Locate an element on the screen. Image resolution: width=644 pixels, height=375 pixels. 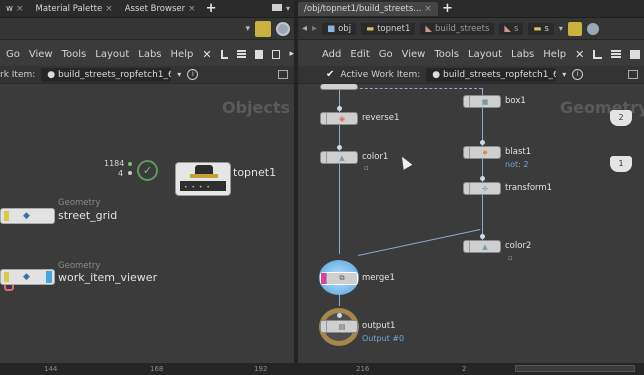
color2-node: ▲ is located at coordinates (482, 246).